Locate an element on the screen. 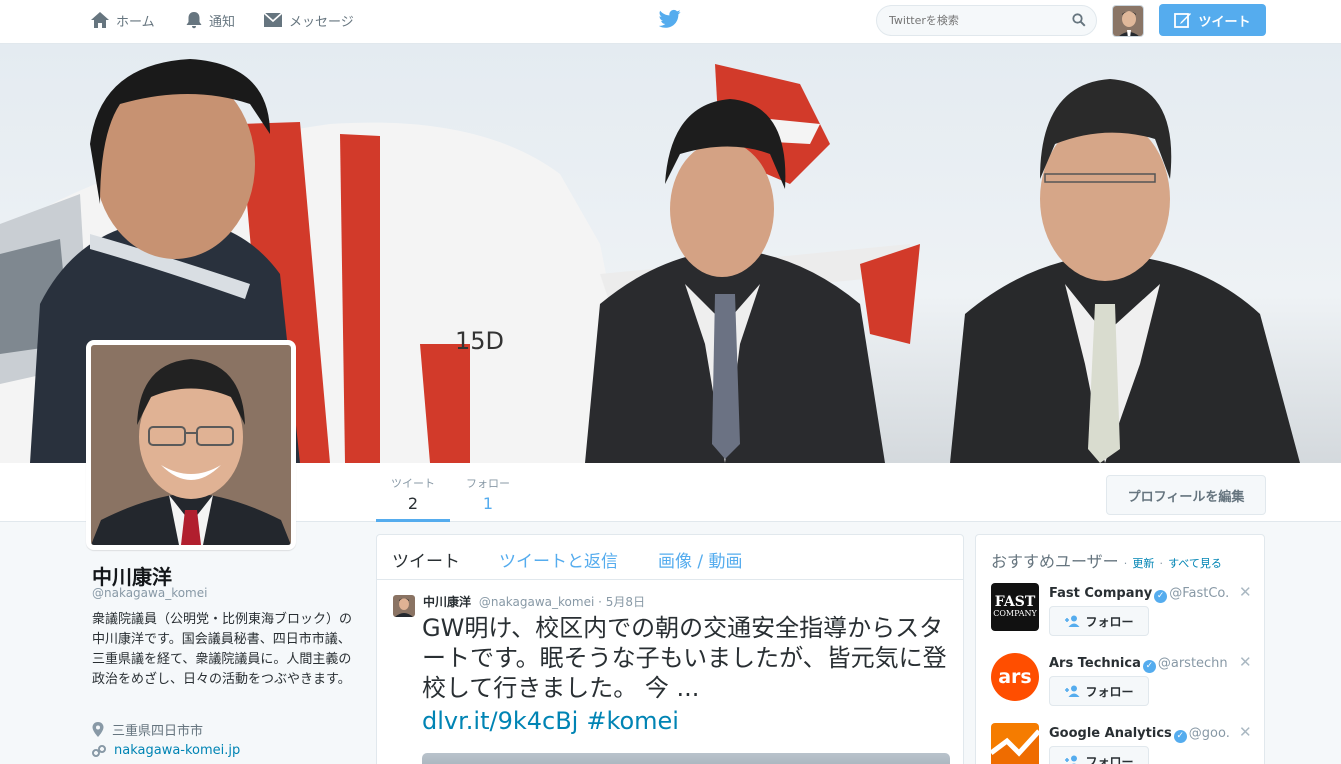  nav-notifications: 通知 is located at coordinates (210, 20).